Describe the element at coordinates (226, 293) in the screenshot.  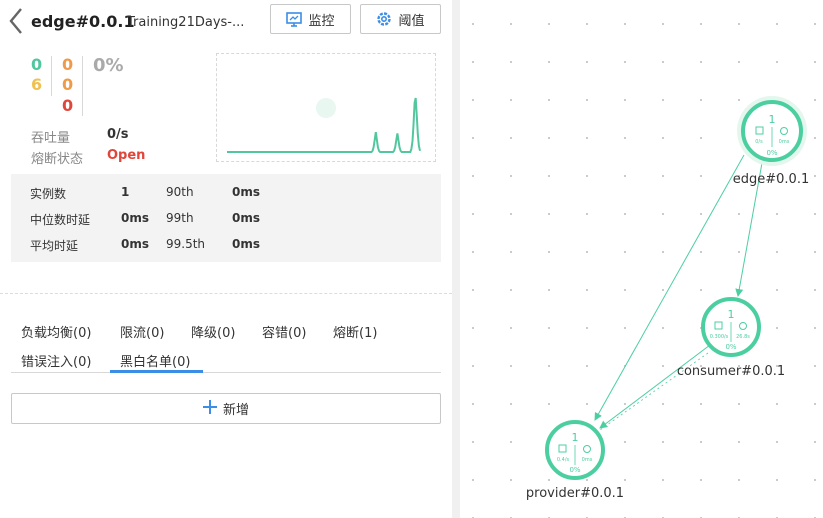
I see `section-divider` at that location.